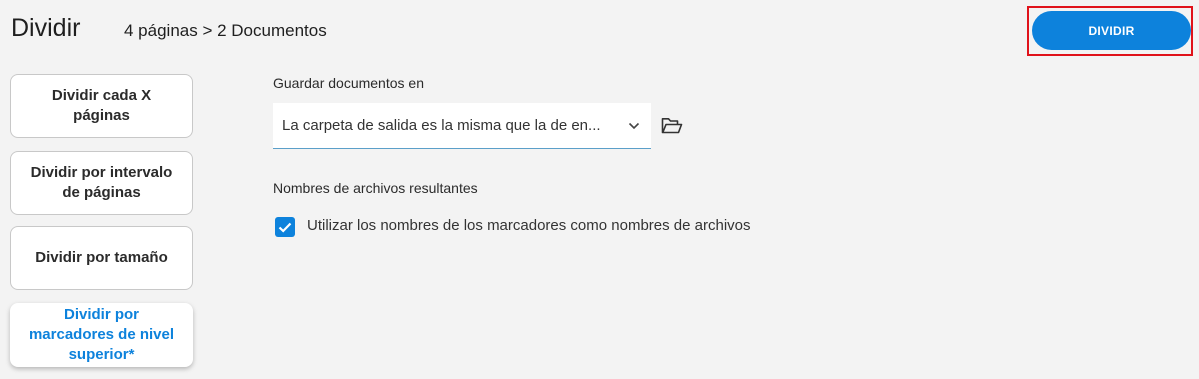 This screenshot has height=379, width=1199. Describe the element at coordinates (672, 126) in the screenshot. I see `folder-open-icon` at that location.